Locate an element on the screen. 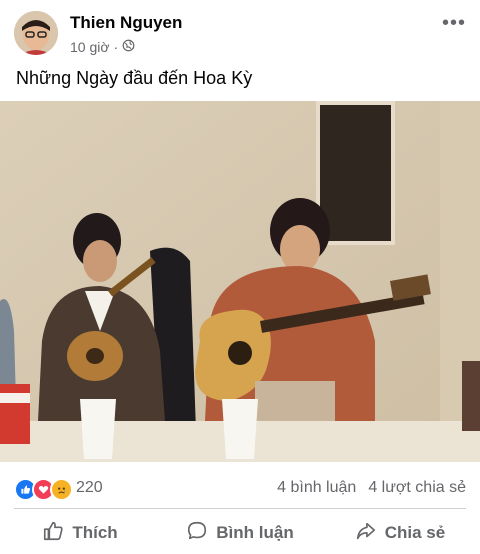 This screenshot has width=480, height=554. like-button: Thích is located at coordinates (80, 533).